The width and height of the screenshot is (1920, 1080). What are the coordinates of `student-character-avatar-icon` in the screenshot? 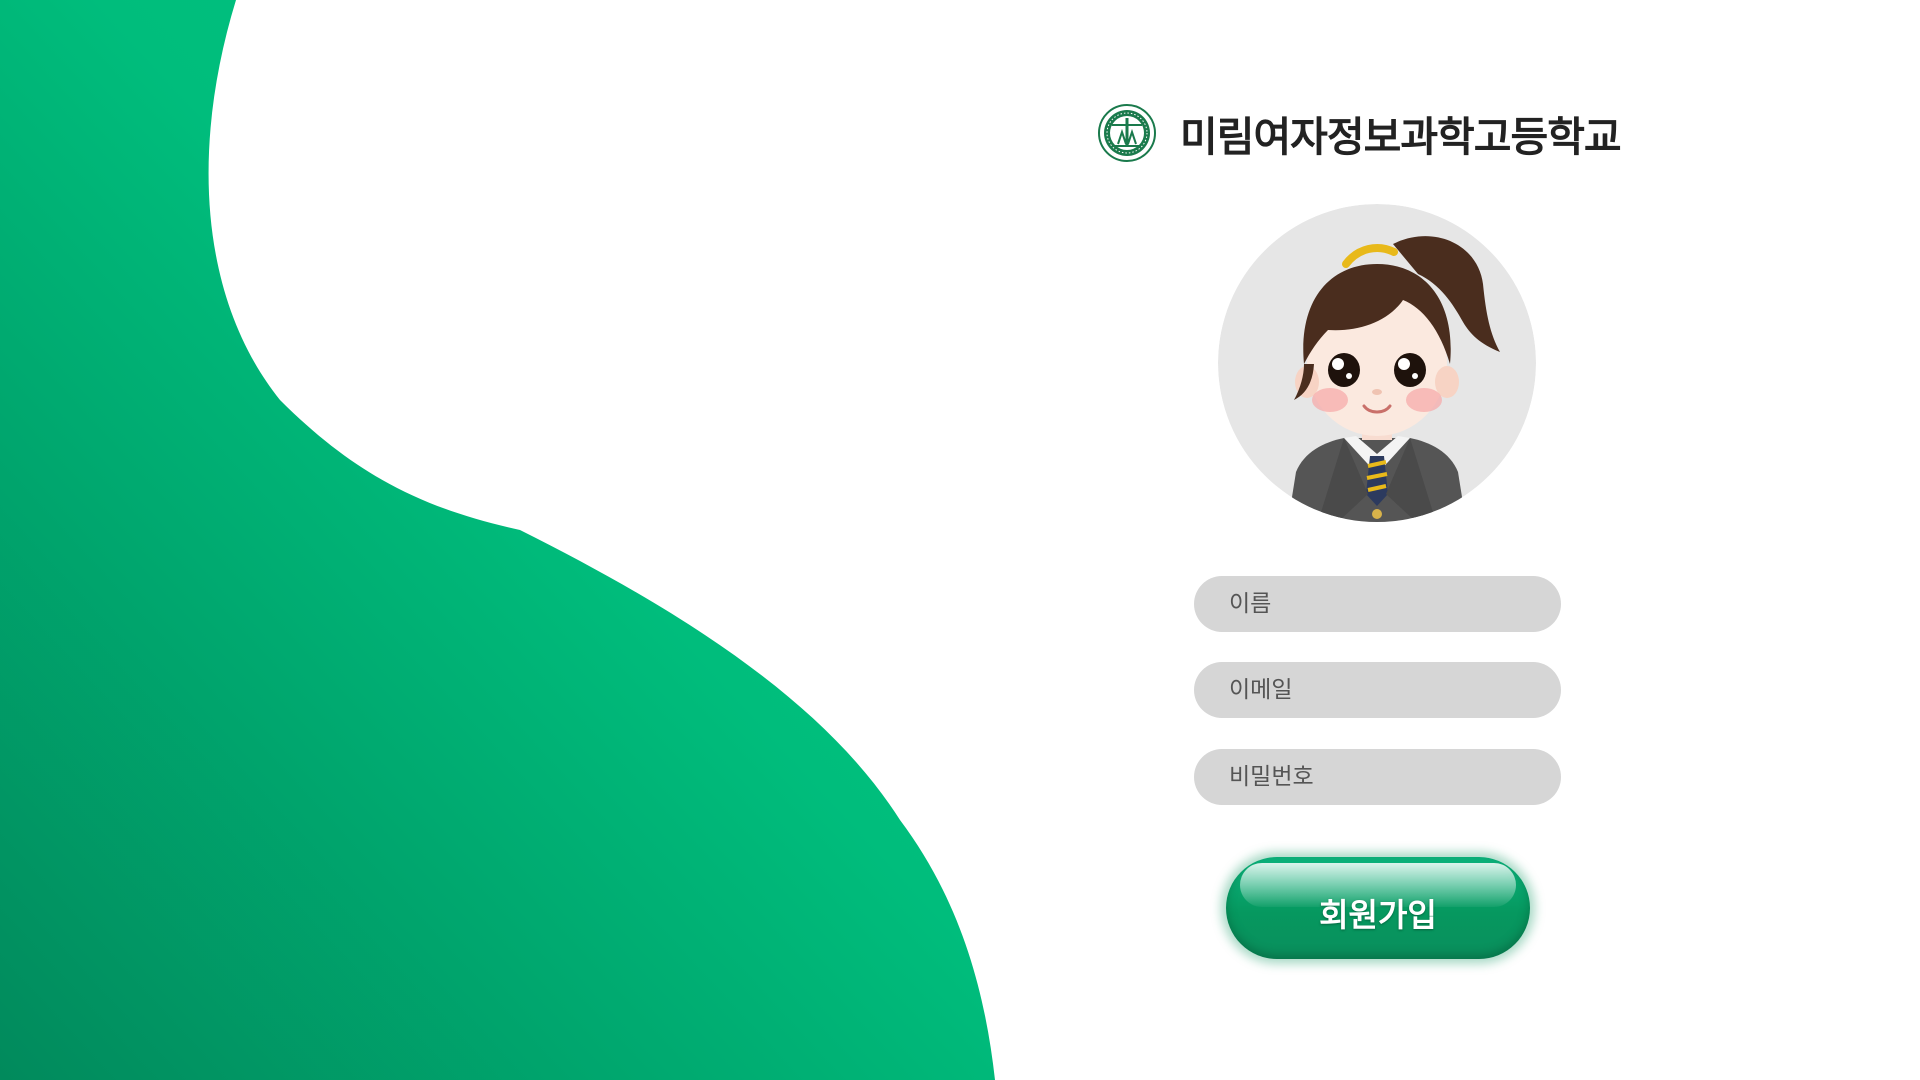 It's located at (1377, 363).